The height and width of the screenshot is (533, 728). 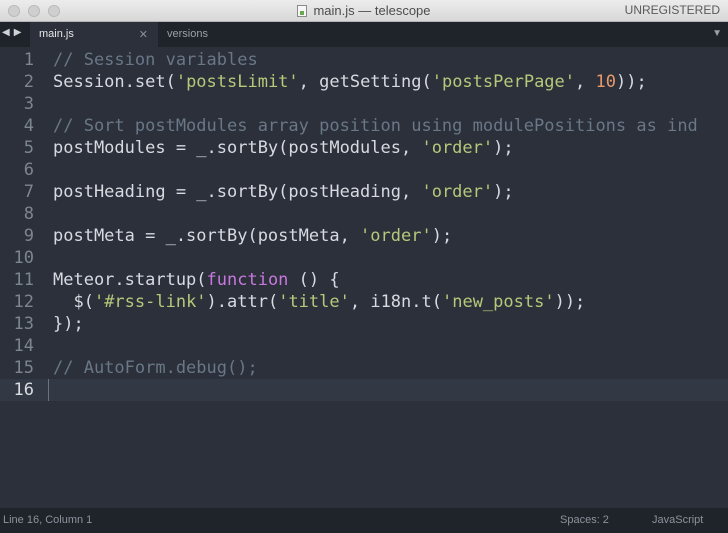 What do you see at coordinates (503, 82) in the screenshot?
I see `code-token: 'postsPerPage'` at bounding box center [503, 82].